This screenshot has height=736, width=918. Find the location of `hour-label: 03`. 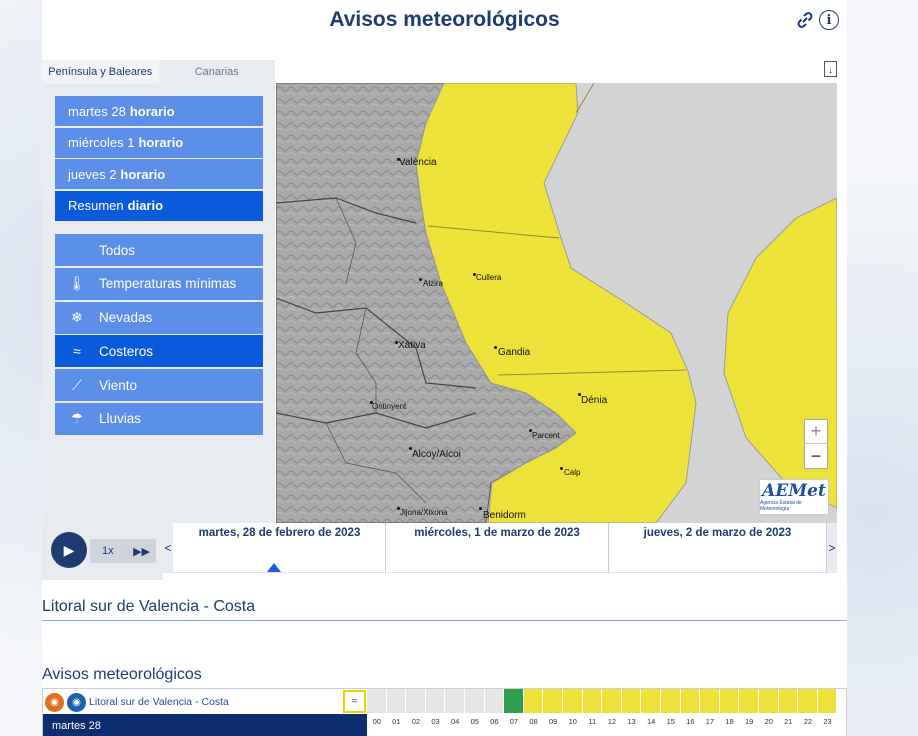

hour-label: 03 is located at coordinates (435, 721).